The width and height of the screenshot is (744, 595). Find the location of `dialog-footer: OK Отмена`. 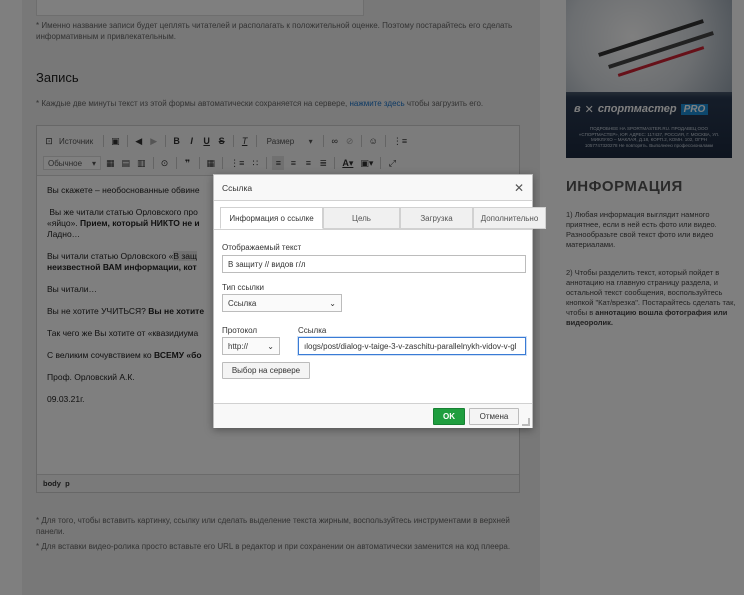

dialog-footer: OK Отмена is located at coordinates (373, 415).